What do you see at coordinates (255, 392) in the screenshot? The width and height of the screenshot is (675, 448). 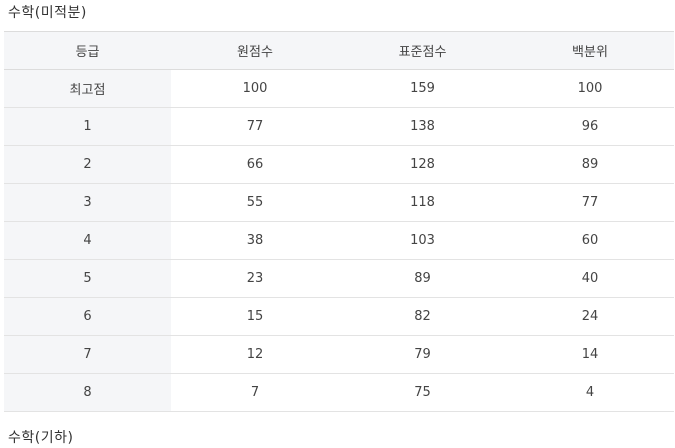 I see `cell-raw-score: 7` at bounding box center [255, 392].